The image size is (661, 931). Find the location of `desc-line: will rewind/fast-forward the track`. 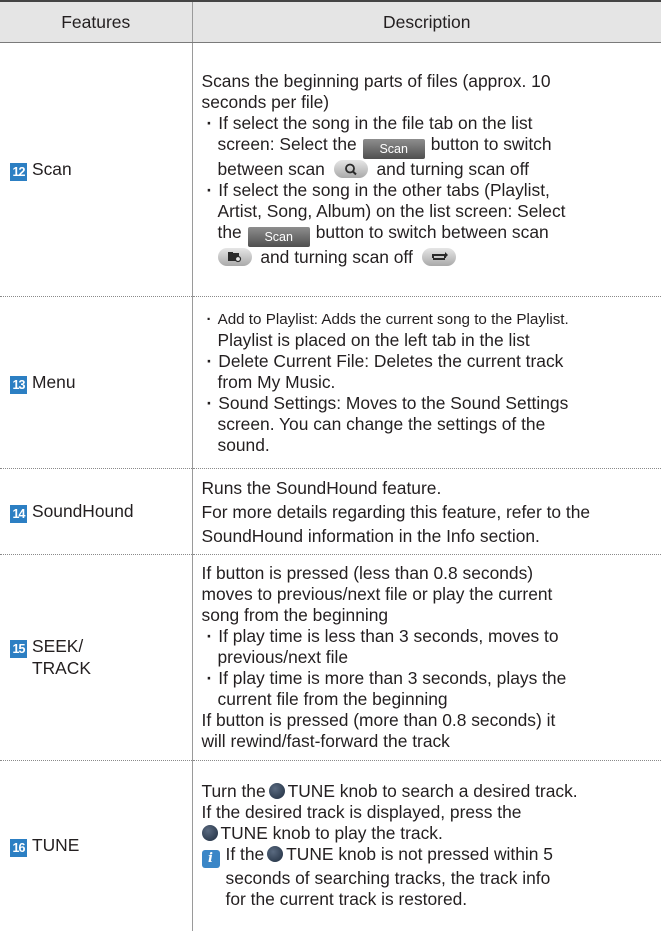

desc-line: will rewind/fast-forward the track is located at coordinates (325, 741).